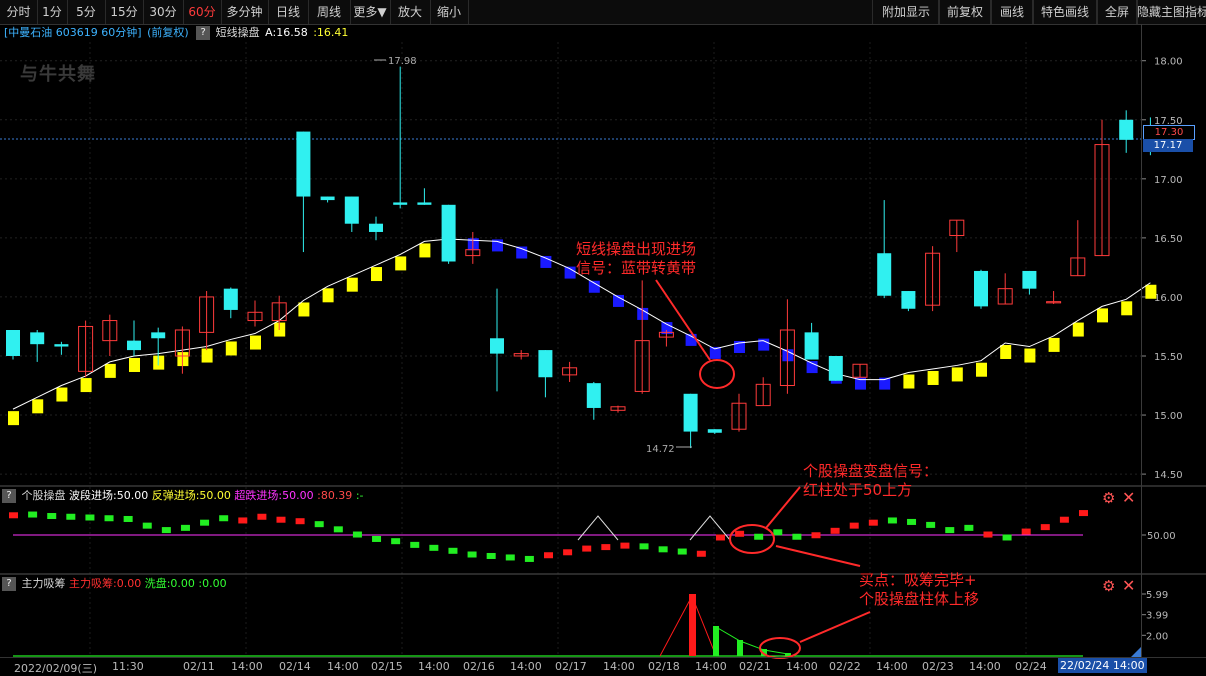 The image size is (1206, 676). I want to click on panel-absorb-title: ? 主力吸筹 主力吸筹:0.00 洗盘:0.00 :0.00, so click(113, 584).